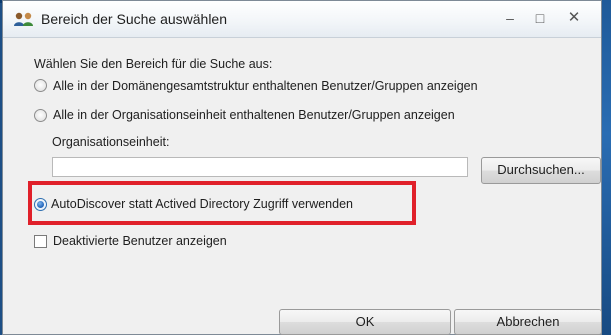  I want to click on close-button: ✕, so click(574, 18).